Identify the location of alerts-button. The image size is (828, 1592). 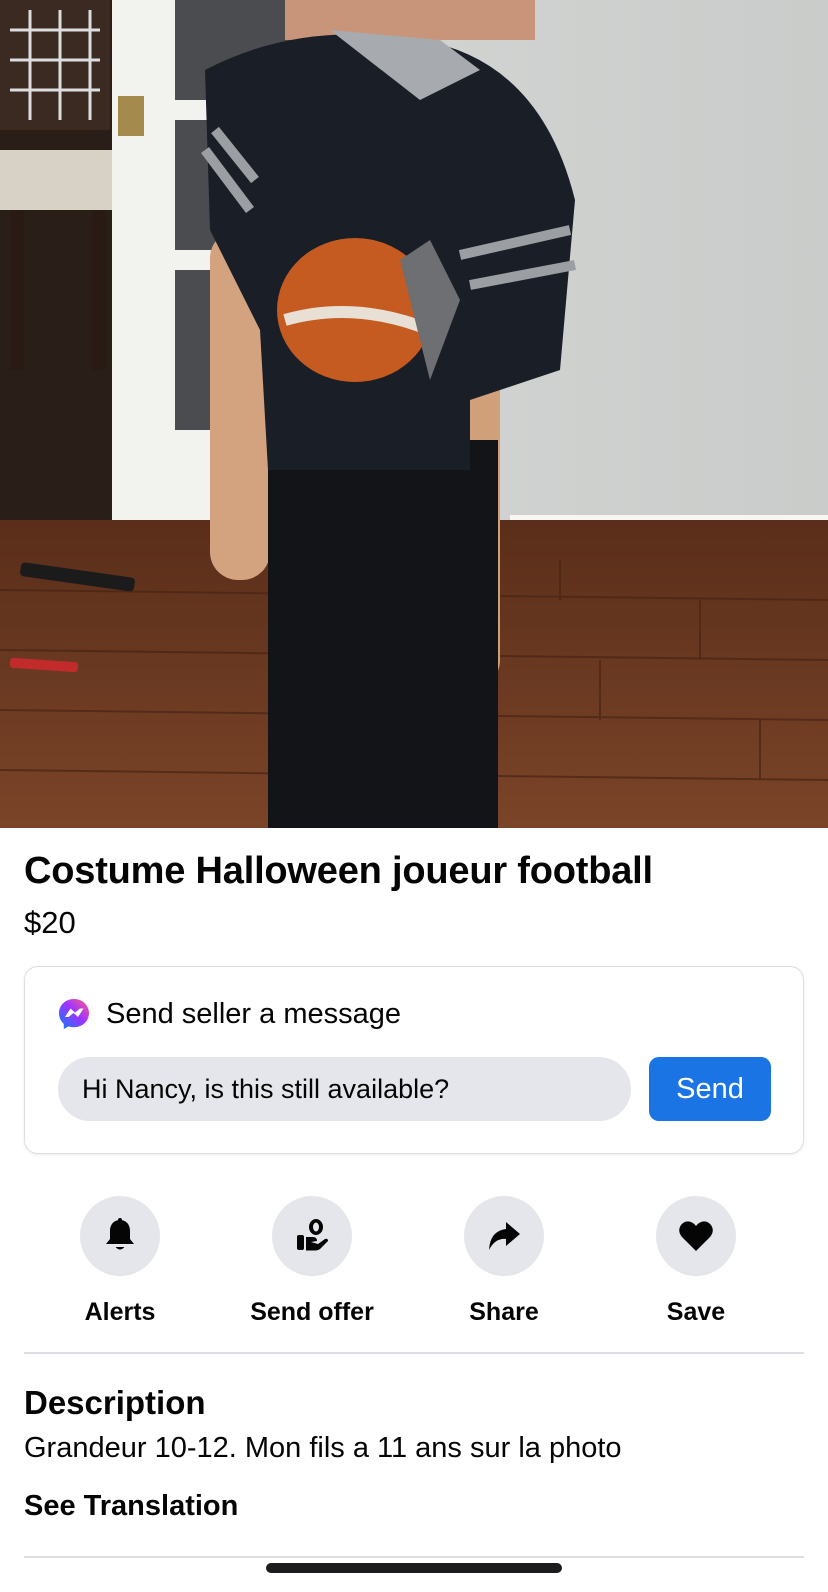
(120, 1236).